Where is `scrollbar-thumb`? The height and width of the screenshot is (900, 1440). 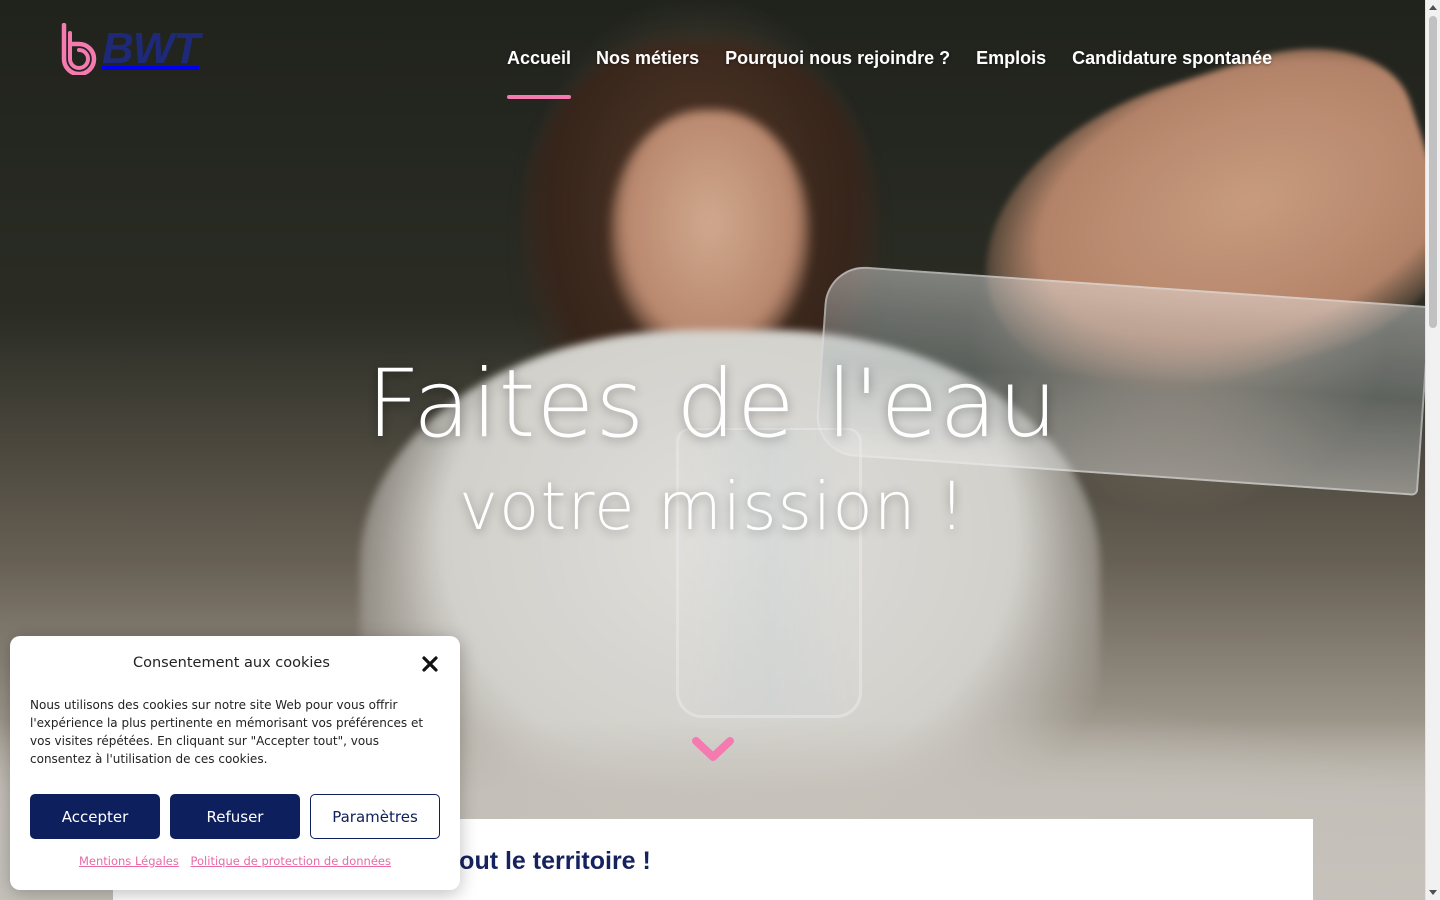
scrollbar-thumb is located at coordinates (1433, 172).